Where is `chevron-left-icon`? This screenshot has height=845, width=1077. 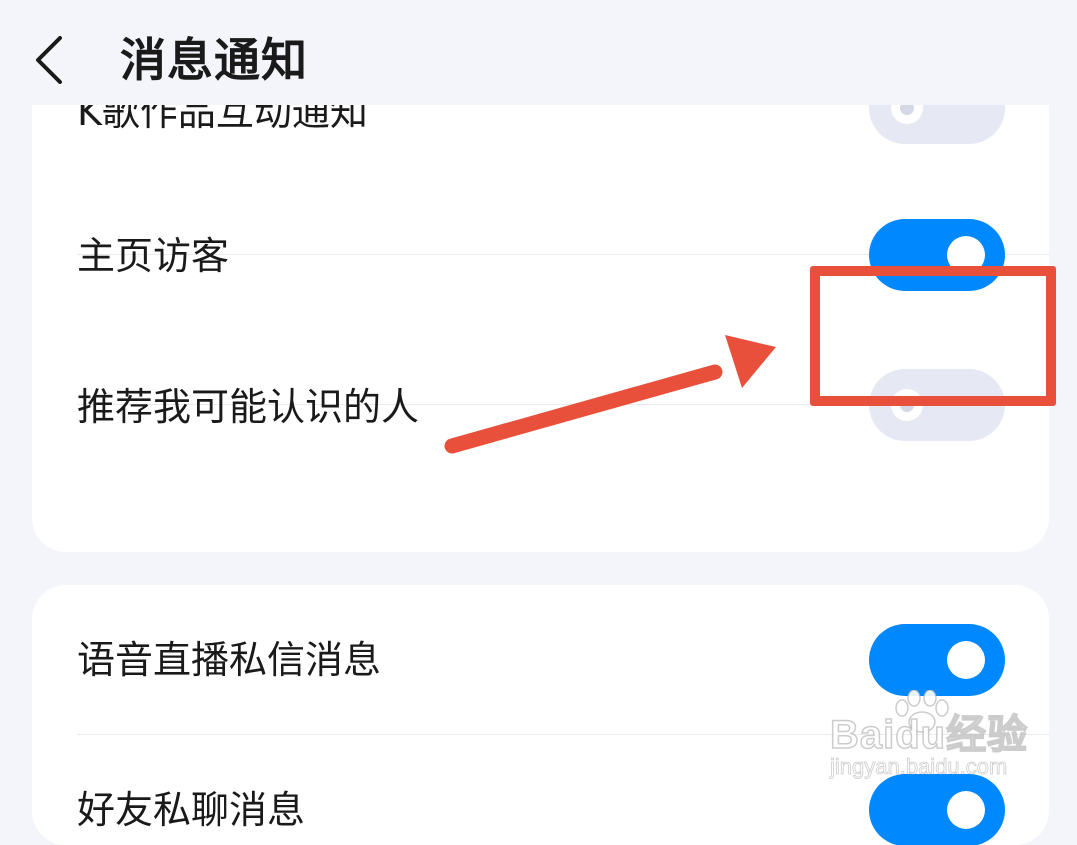 chevron-left-icon is located at coordinates (49, 60).